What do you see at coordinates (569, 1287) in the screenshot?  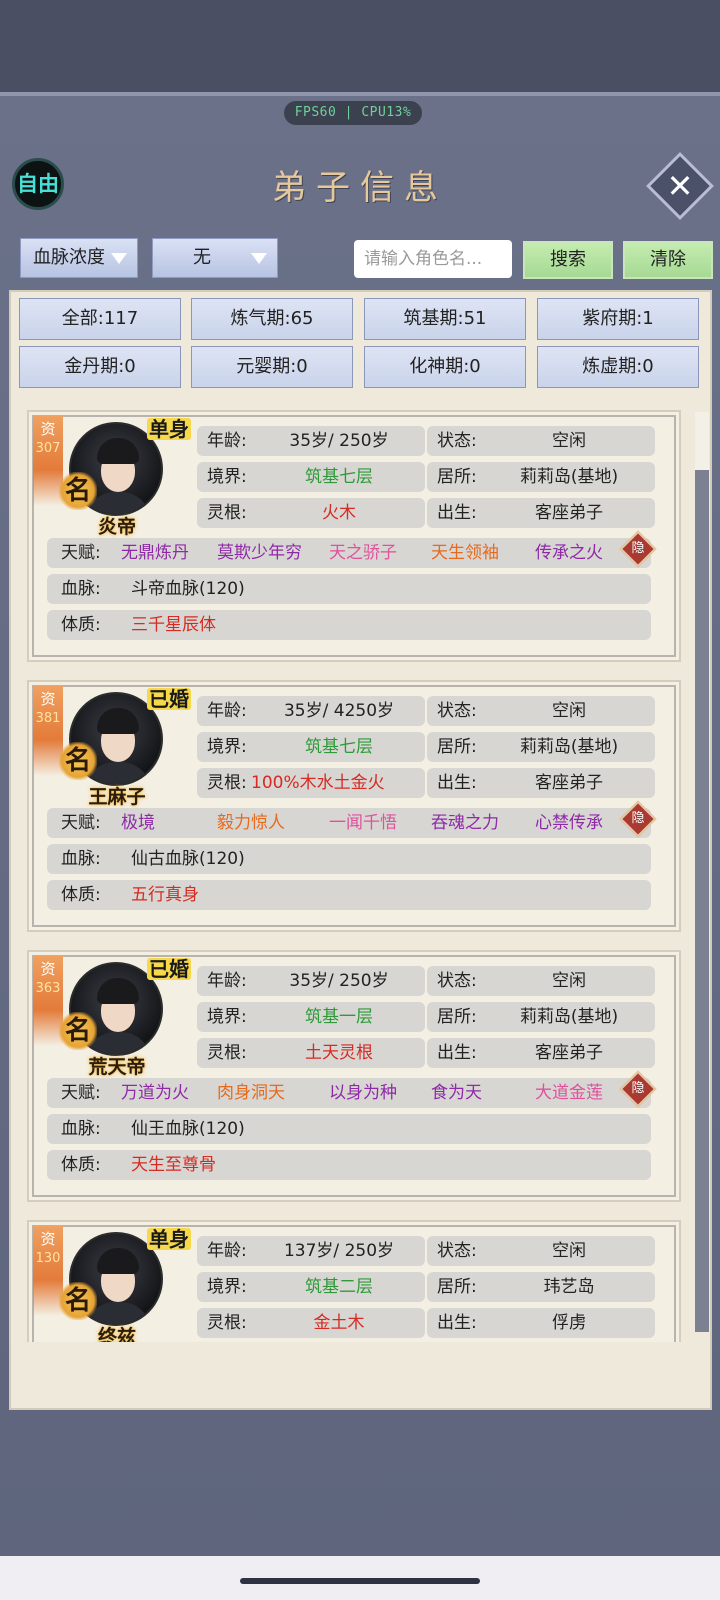 I see `field-home-value: 玮艺岛` at bounding box center [569, 1287].